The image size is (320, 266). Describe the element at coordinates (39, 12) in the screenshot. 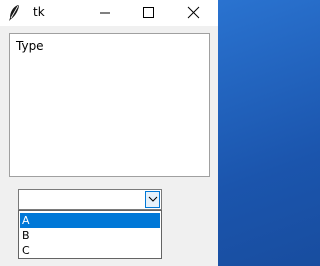

I see `window-title: tk` at that location.